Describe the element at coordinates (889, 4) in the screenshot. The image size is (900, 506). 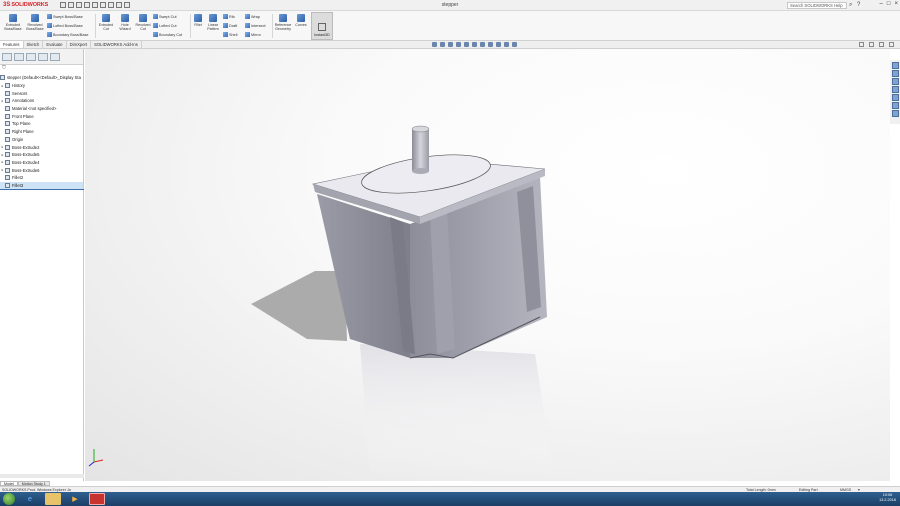
I see `maximize-icon: □` at that location.